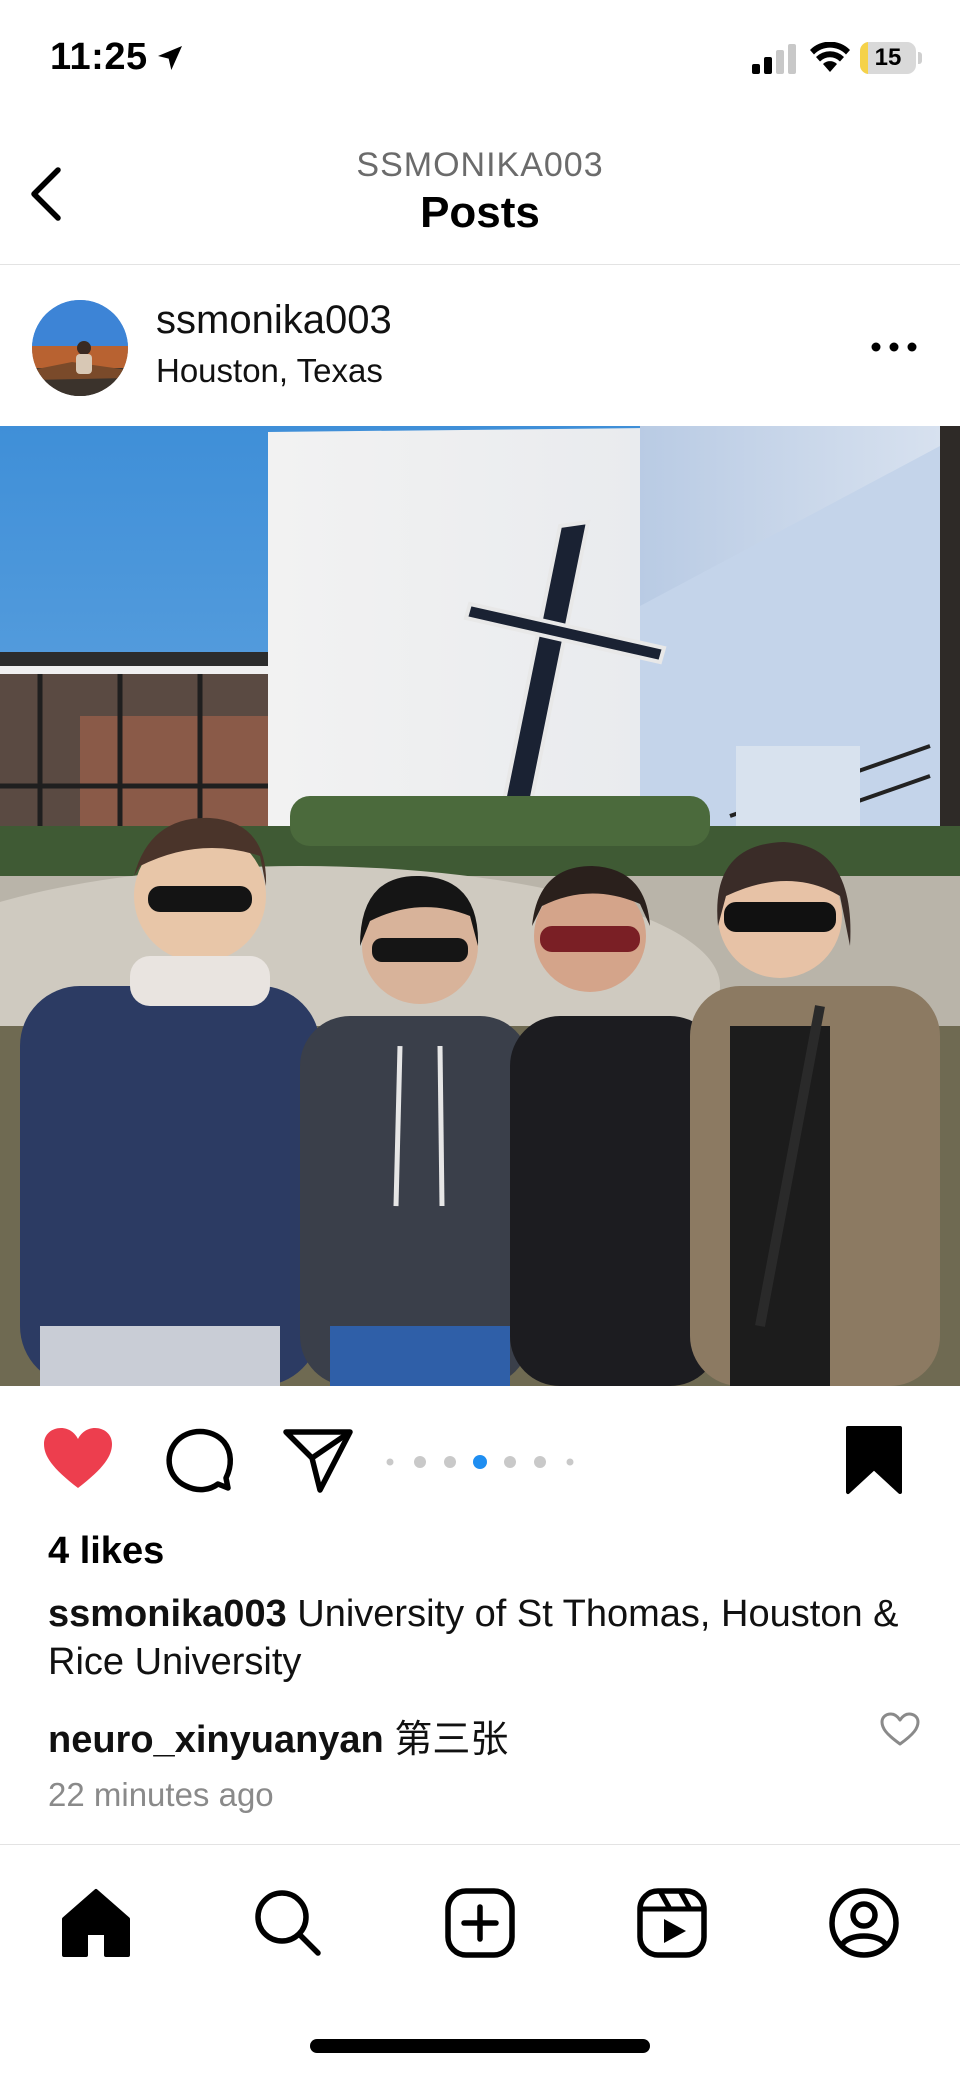 Image resolution: width=960 pixels, height=2079 pixels. I want to click on tab-reels, so click(672, 1923).